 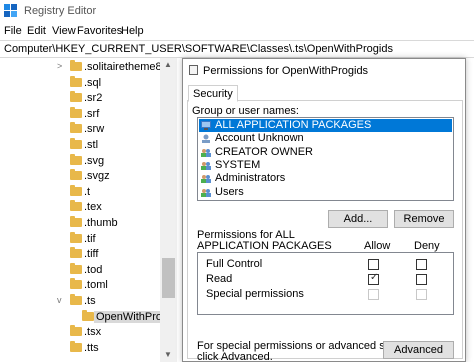 I want to click on advanced-note-2: click Advanced., so click(x=235, y=356).